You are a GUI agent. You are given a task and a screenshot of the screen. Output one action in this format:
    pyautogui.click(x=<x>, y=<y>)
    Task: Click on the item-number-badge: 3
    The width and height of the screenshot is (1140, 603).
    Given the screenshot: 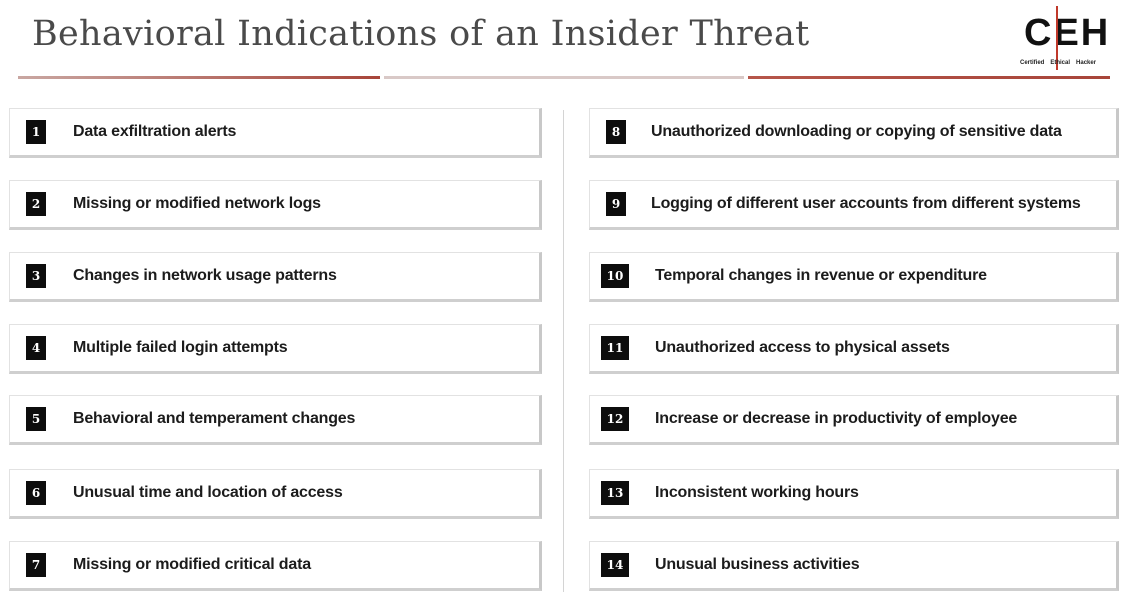 What is the action you would take?
    pyautogui.click(x=36, y=276)
    